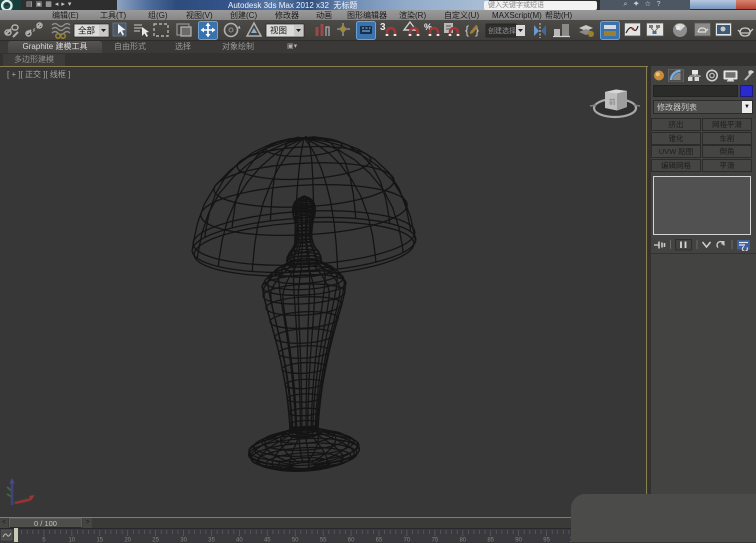 The width and height of the screenshot is (756, 543). I want to click on svg-text: 45, so click(267, 540).